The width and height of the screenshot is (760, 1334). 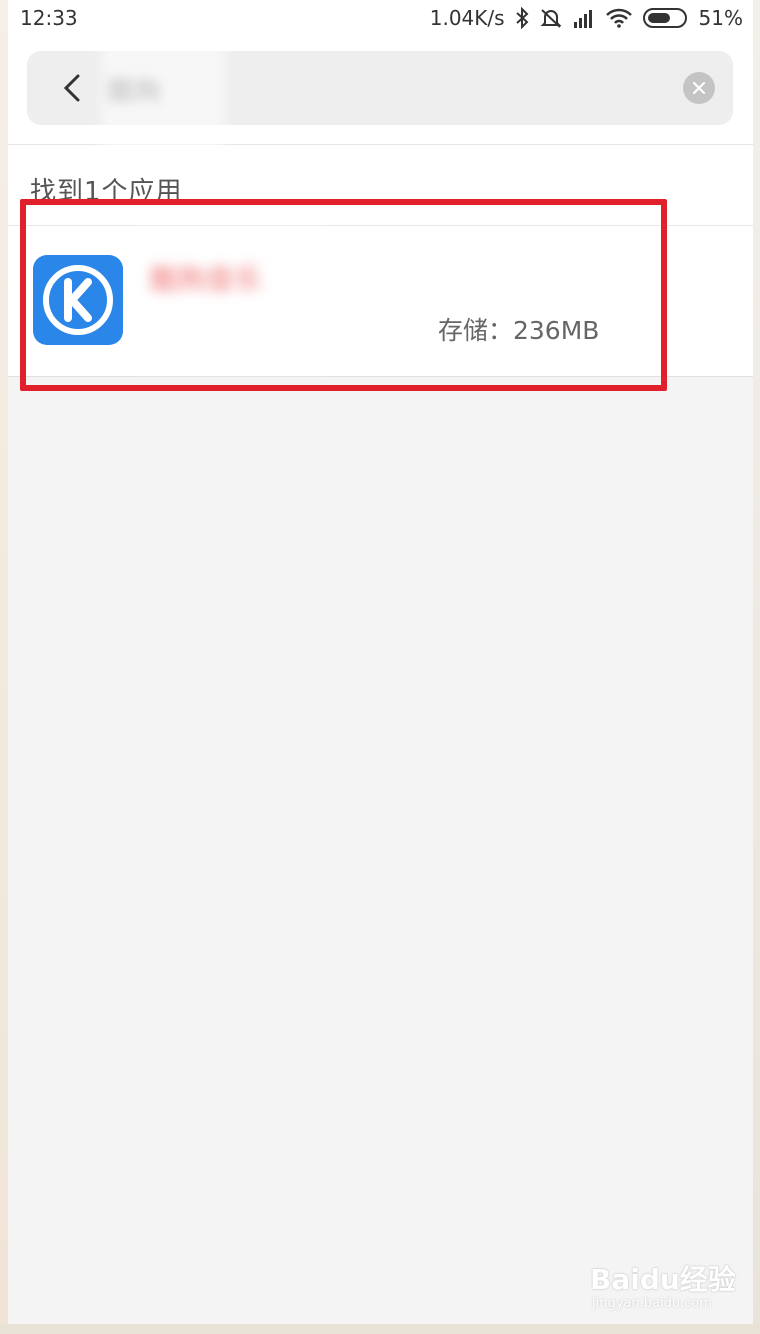 I want to click on status-time: 12:33, so click(x=49, y=18).